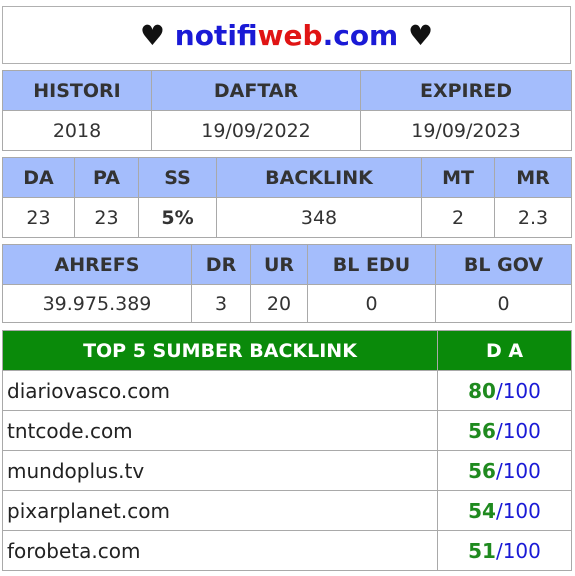 The height and width of the screenshot is (576, 575). What do you see at coordinates (503, 264) in the screenshot?
I see `bl-gov-header: BL GOV` at bounding box center [503, 264].